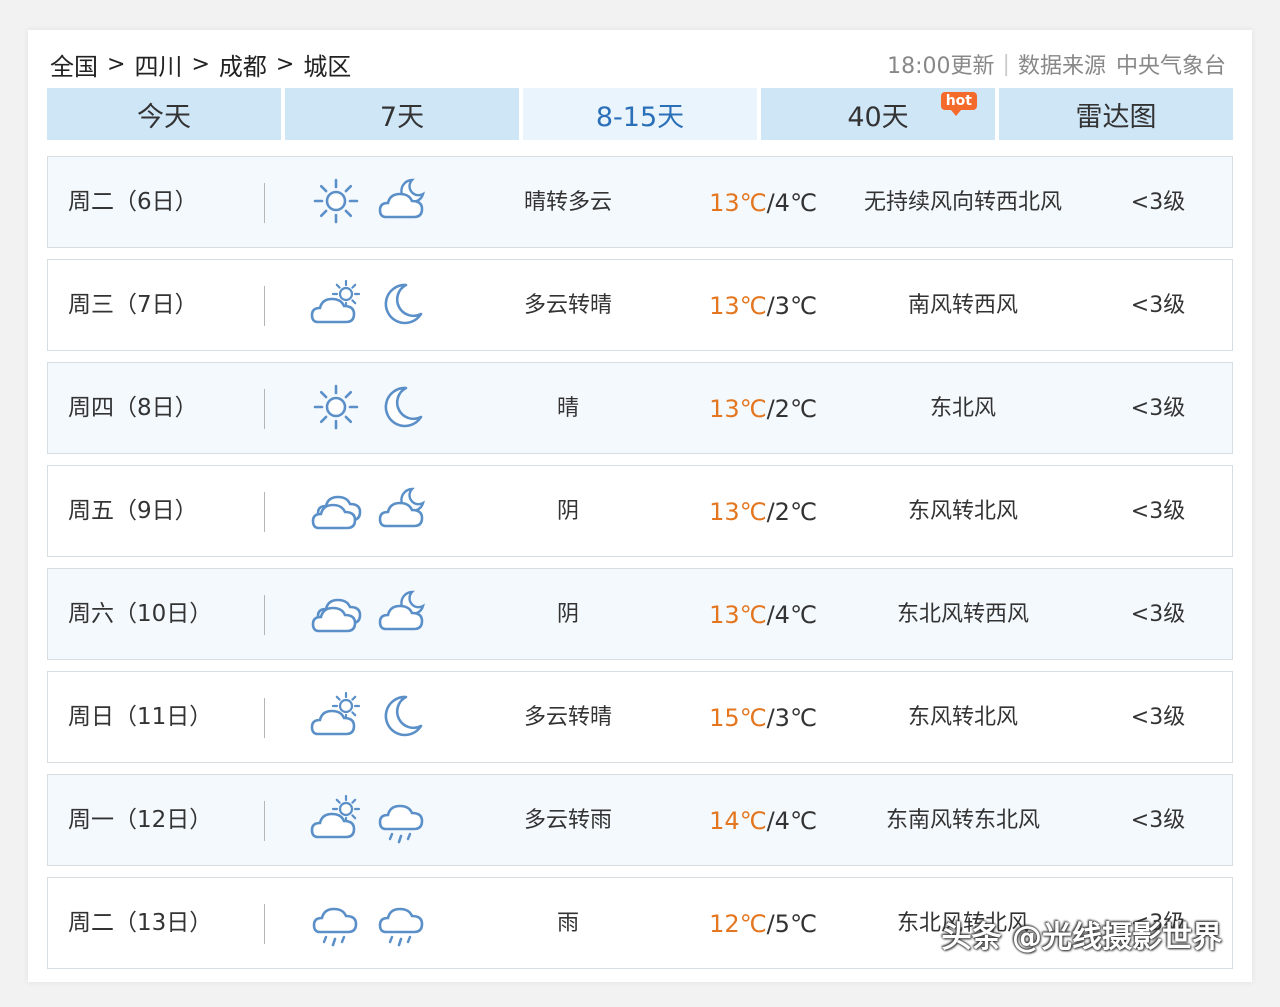 This screenshot has height=1007, width=1280. What do you see at coordinates (640, 717) in the screenshot?
I see `forecast-row: 周日（11日） 多云转晴 15℃/3℃ 东风转北风 <3级` at bounding box center [640, 717].